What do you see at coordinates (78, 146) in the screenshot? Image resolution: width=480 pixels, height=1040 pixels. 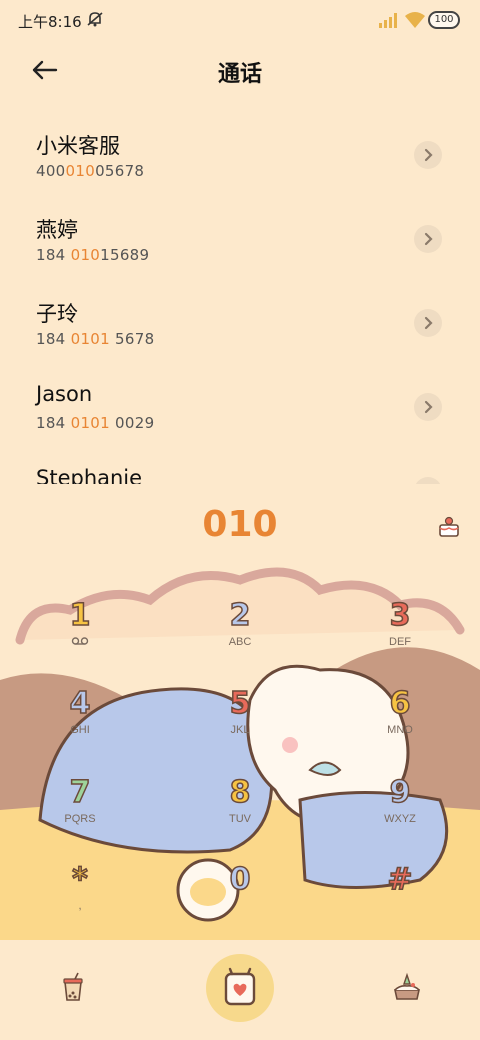 I see `contact-name: 小米客服` at bounding box center [78, 146].